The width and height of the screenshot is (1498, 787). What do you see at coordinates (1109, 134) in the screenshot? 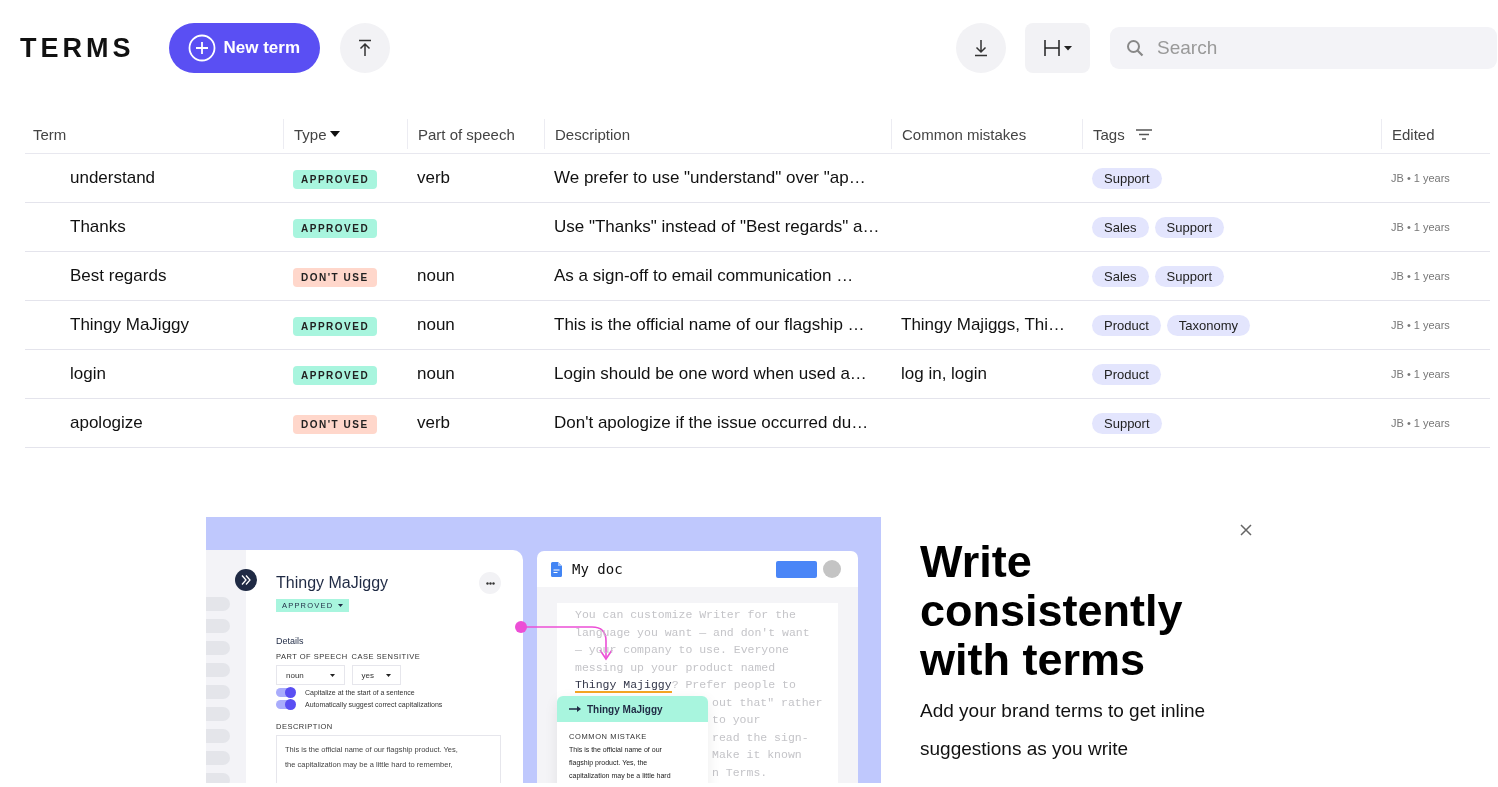
I see `column-header: Tags` at bounding box center [1109, 134].